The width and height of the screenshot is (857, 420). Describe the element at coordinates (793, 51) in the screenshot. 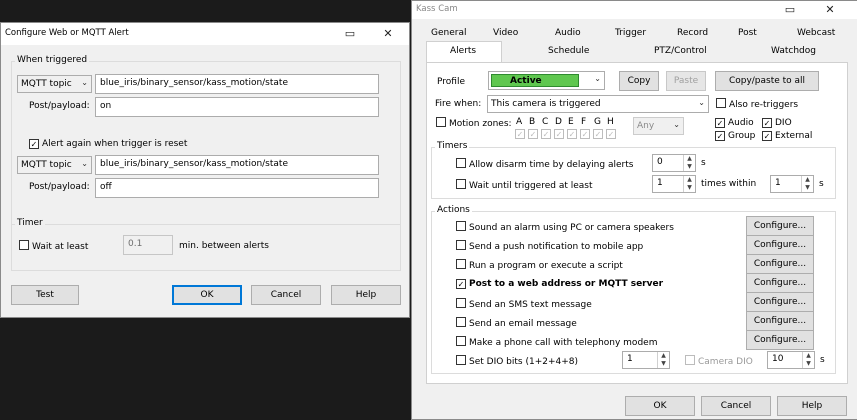

I see `tab-watchdog: Watchdog` at that location.